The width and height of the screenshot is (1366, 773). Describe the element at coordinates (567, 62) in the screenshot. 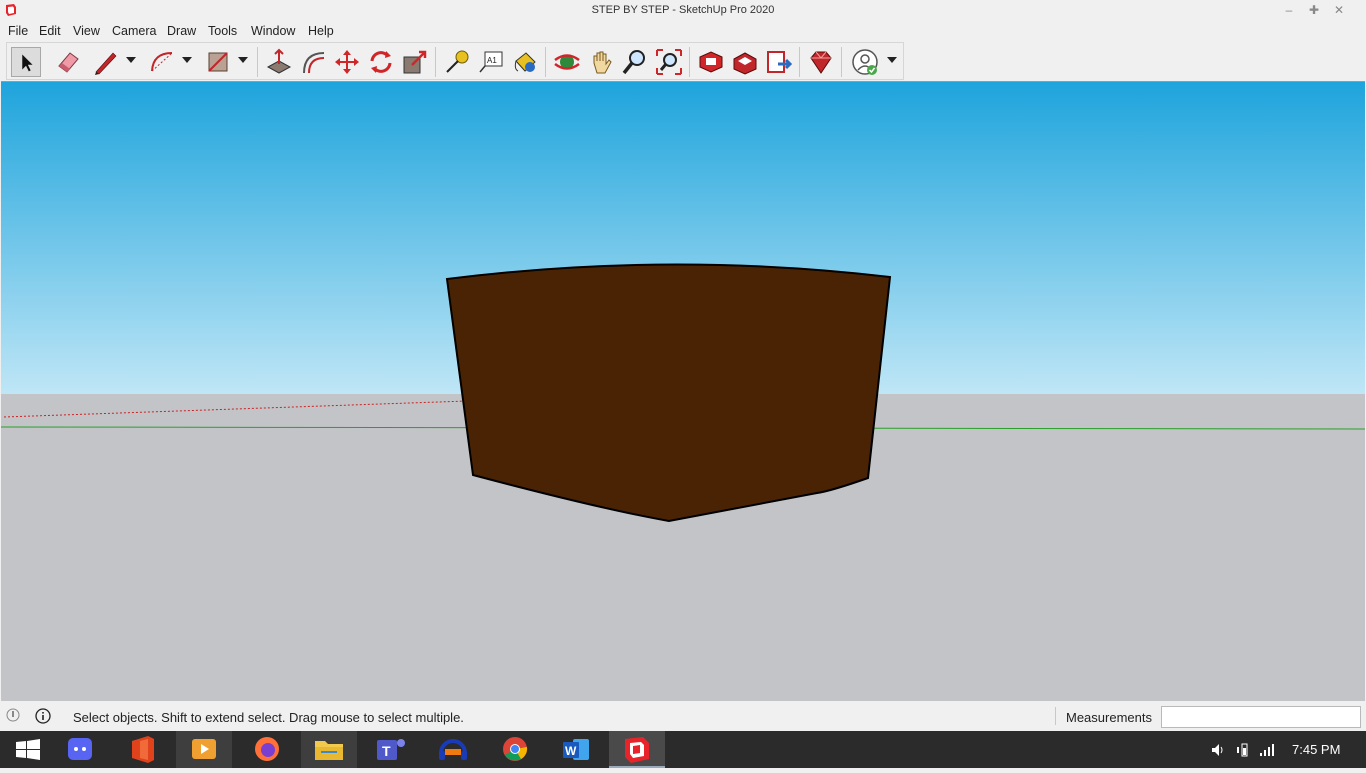

I see `orbit-tool-icon` at that location.